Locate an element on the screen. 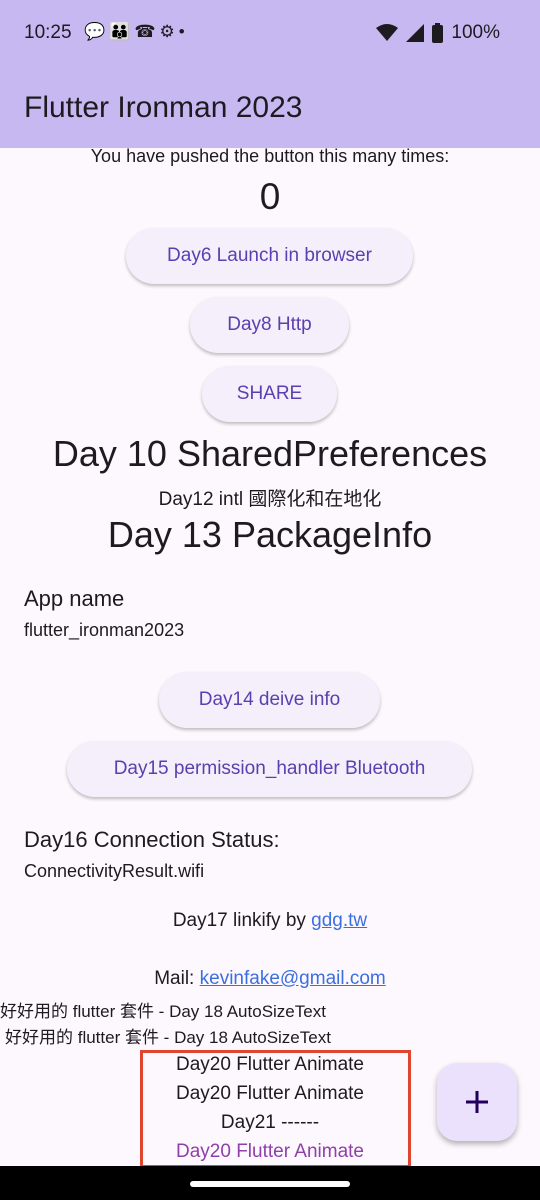 The width and height of the screenshot is (540, 1200). people-icon: 👪 is located at coordinates (122, 31).